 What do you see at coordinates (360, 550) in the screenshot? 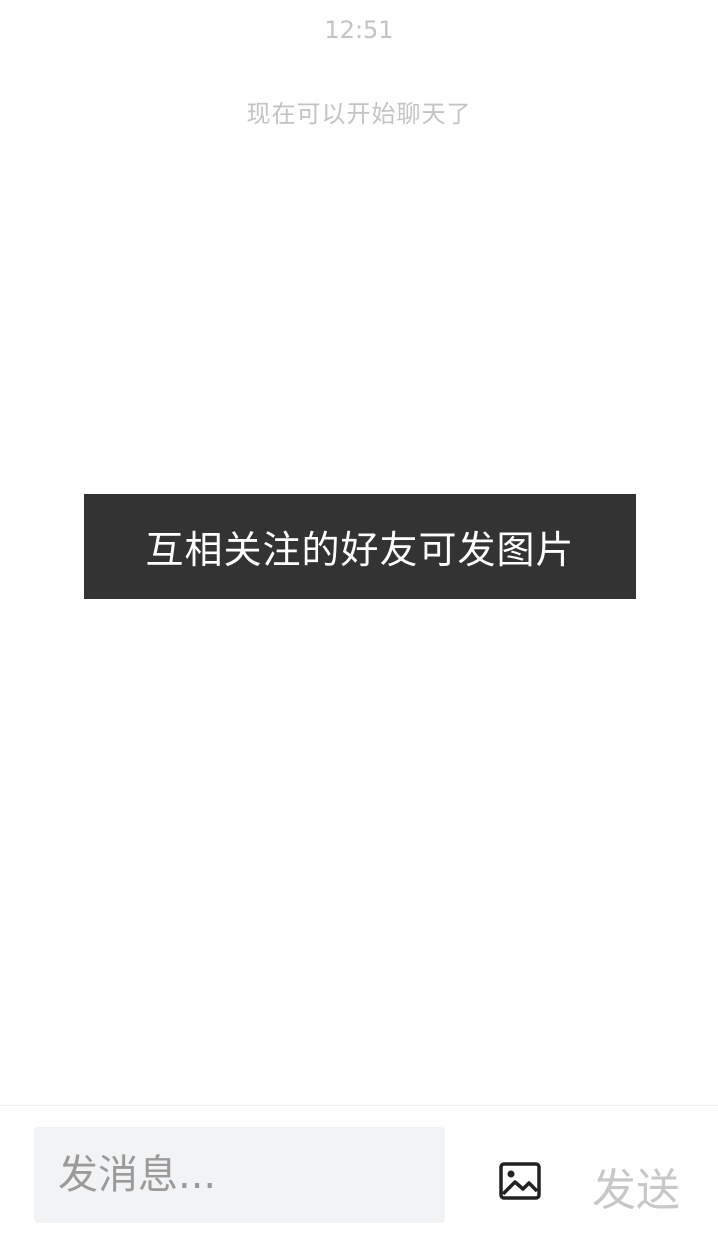
I see `toast-message: 互相关注的好友可发图片` at bounding box center [360, 550].